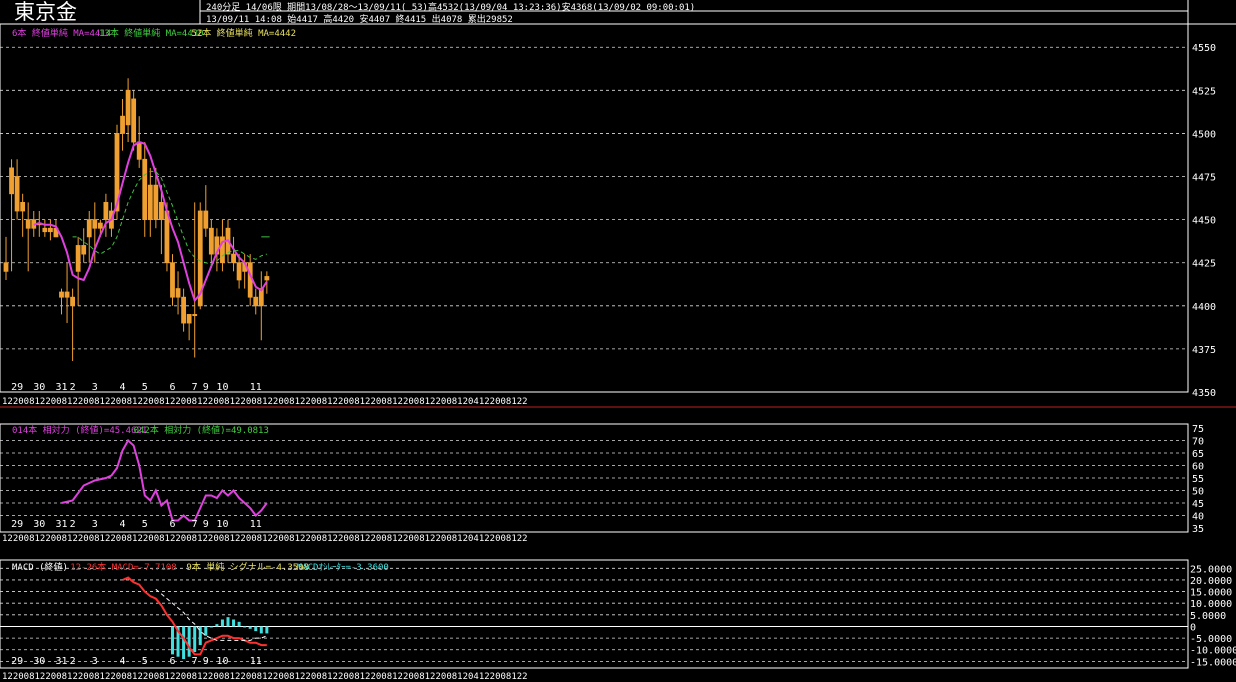 The height and width of the screenshot is (682, 1236). What do you see at coordinates (145, 387) in the screenshot?
I see `day-label: 5` at bounding box center [145, 387].